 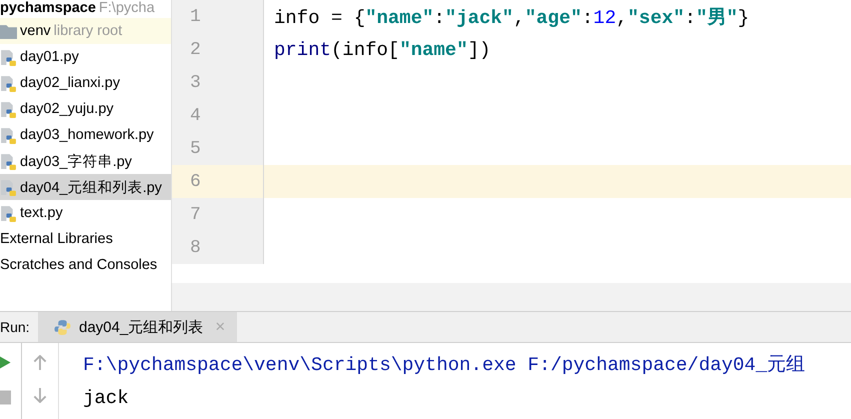 I want to click on tree-item: day02_lianxi.py, so click(x=70, y=83).